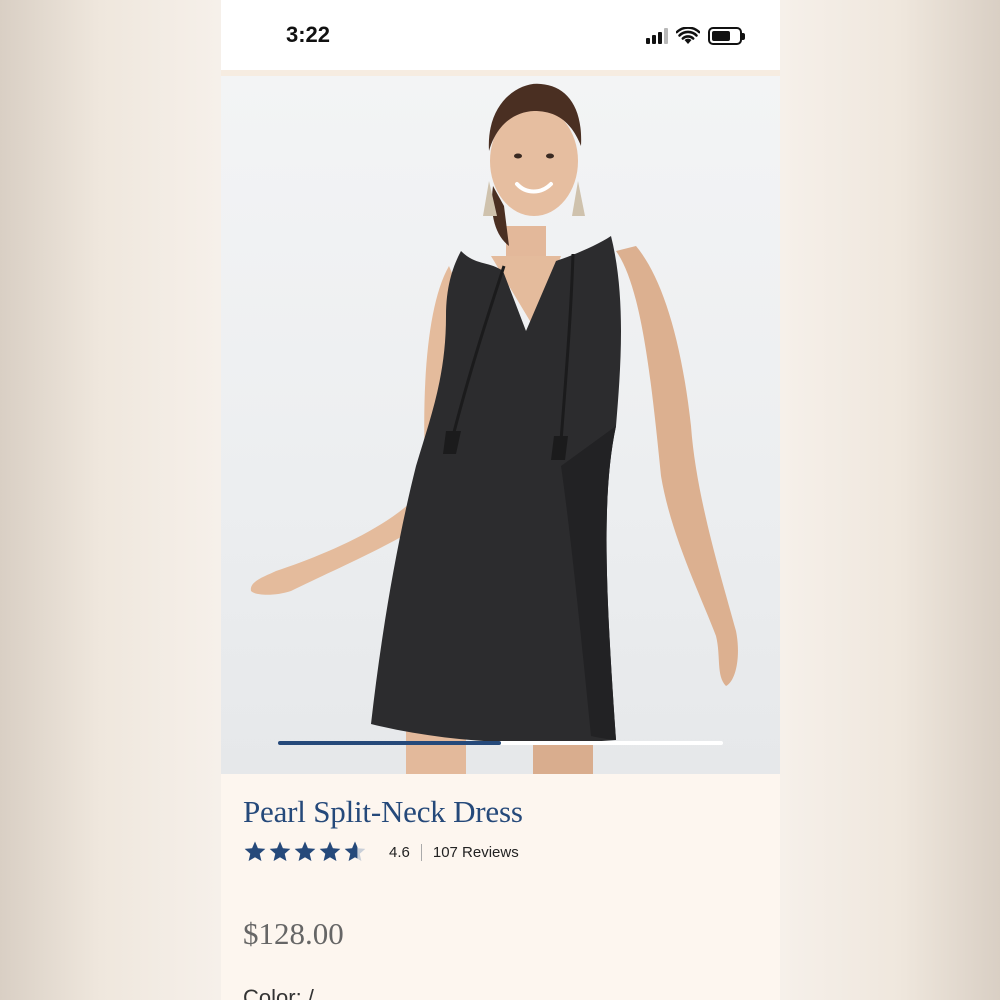  What do you see at coordinates (308, 34) in the screenshot?
I see `status-time: 3:22` at bounding box center [308, 34].